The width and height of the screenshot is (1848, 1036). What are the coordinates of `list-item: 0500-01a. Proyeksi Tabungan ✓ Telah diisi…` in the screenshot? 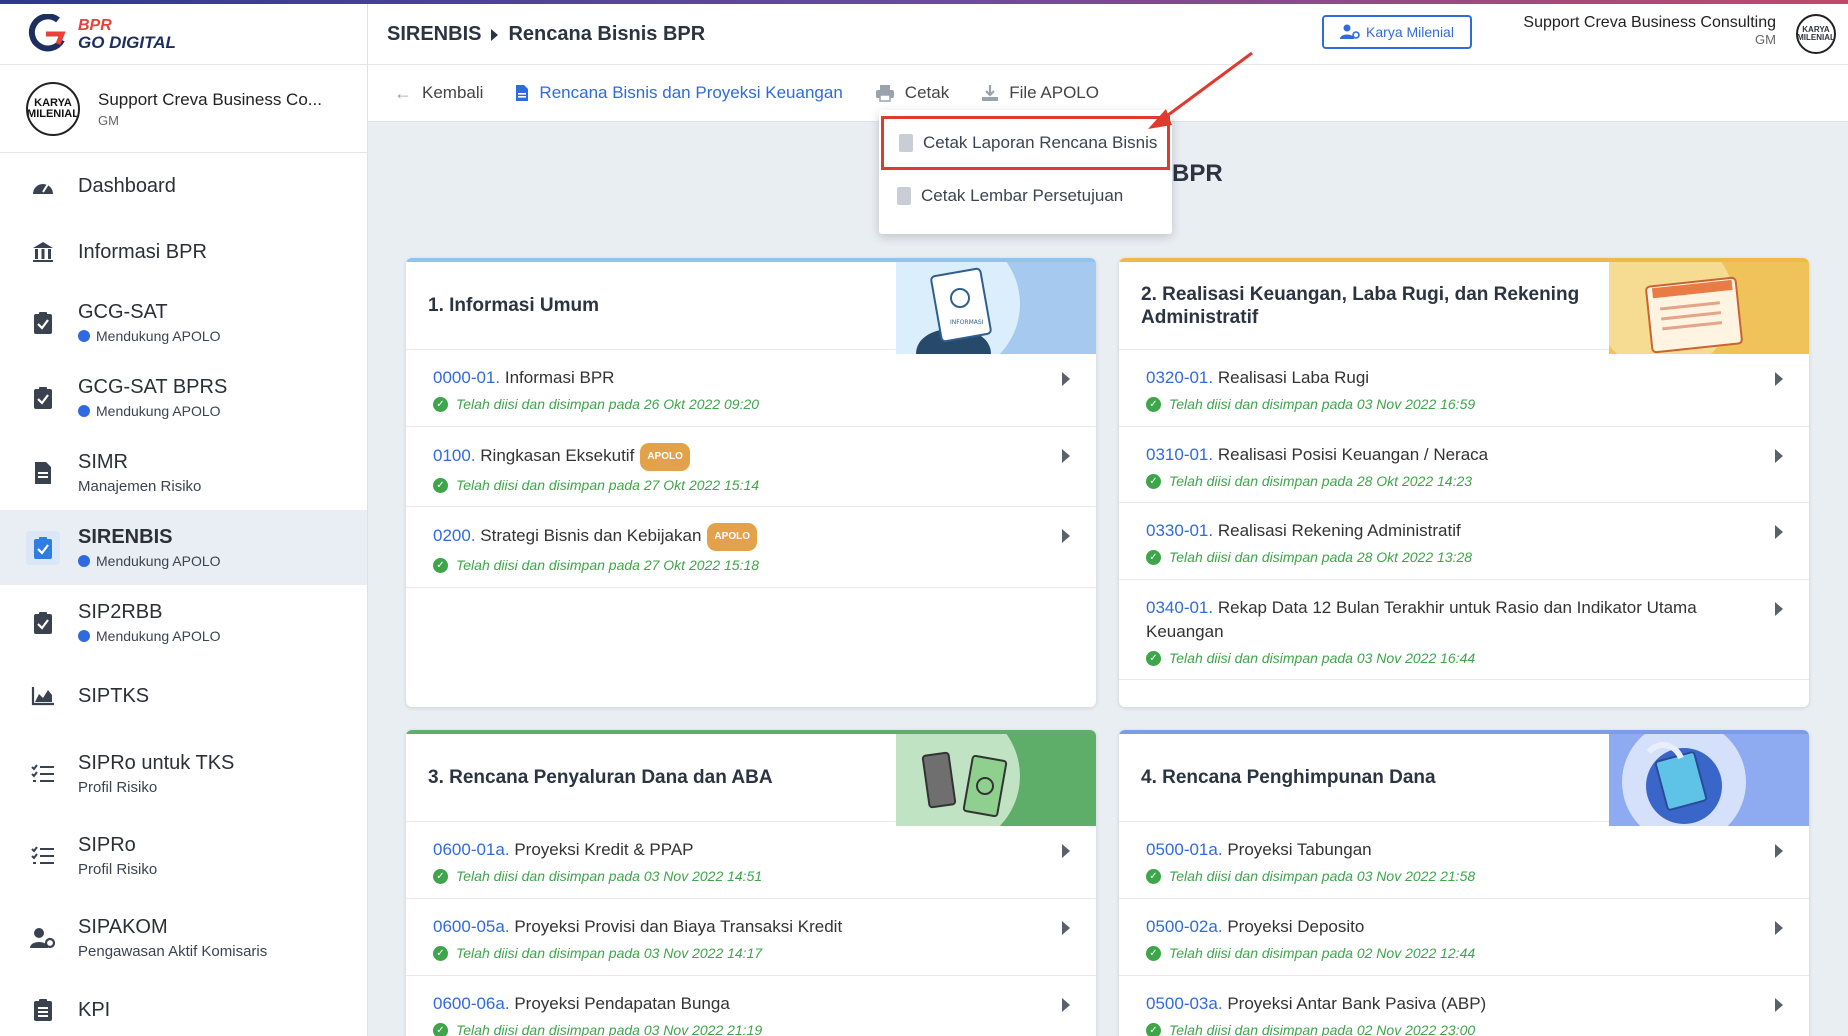 It's located at (1464, 860).